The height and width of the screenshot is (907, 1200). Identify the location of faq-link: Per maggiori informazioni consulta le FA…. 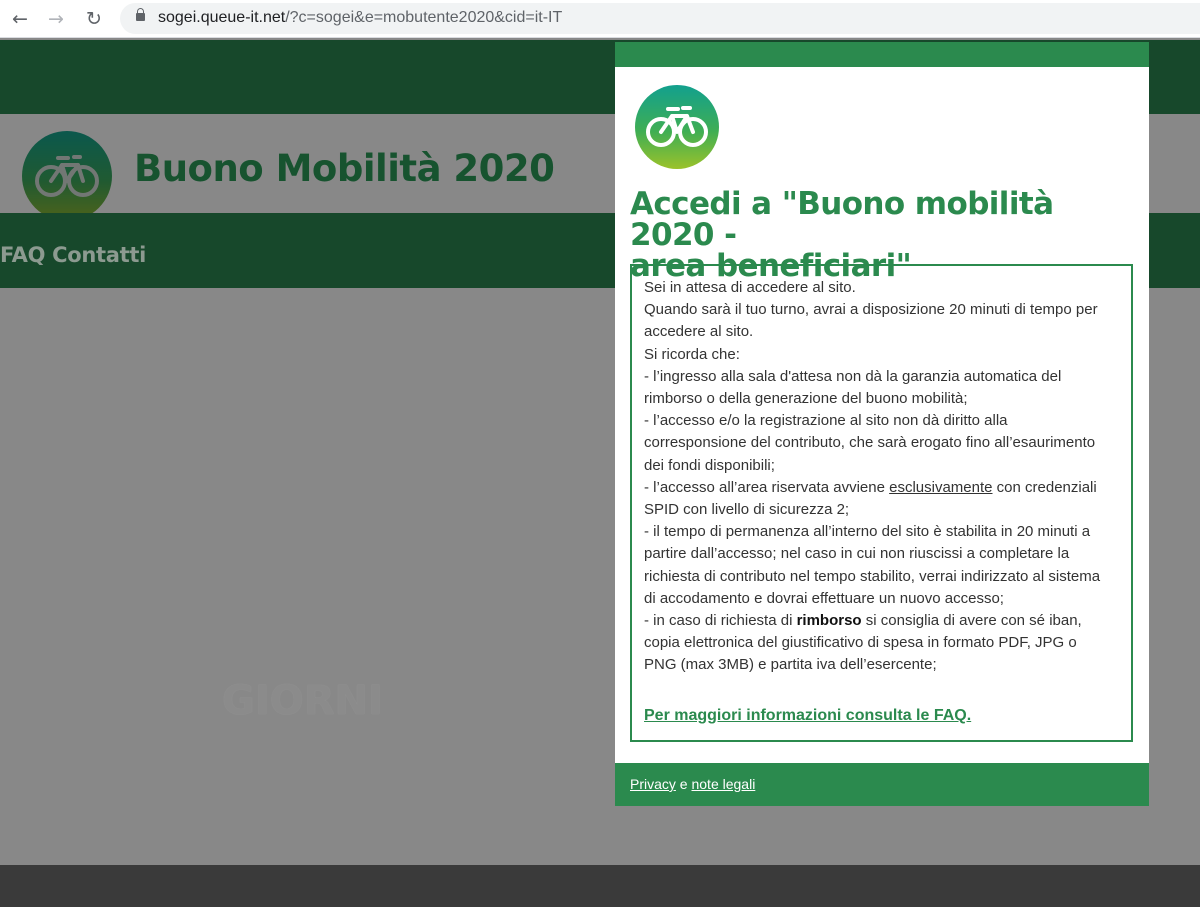
(807, 716).